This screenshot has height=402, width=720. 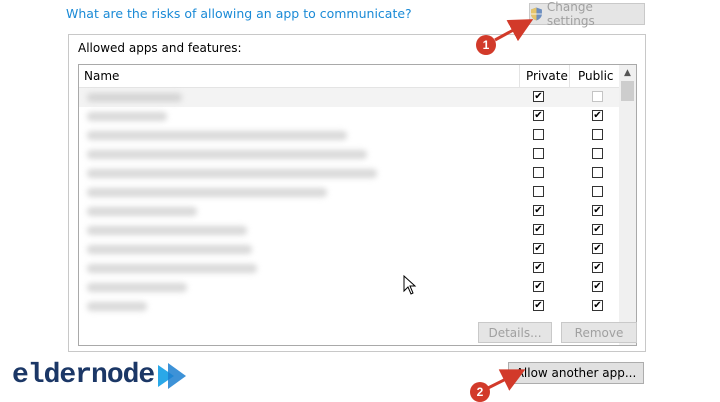 I want to click on logo-play-icon, so click(x=172, y=375).